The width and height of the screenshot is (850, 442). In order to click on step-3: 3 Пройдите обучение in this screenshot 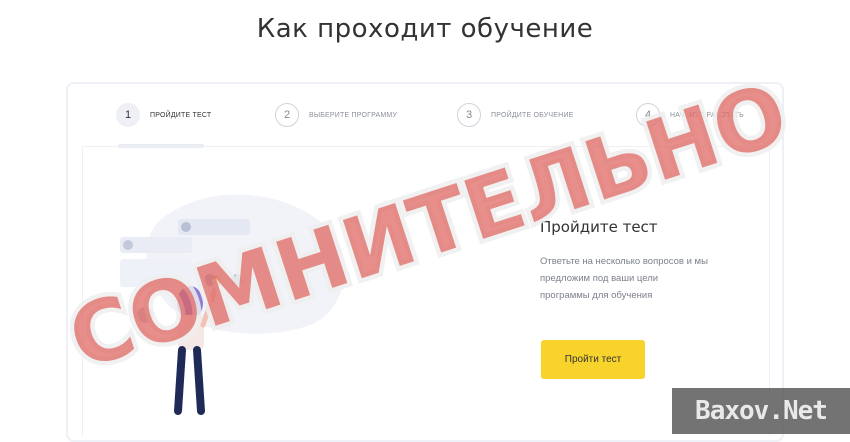, I will do `click(515, 115)`.